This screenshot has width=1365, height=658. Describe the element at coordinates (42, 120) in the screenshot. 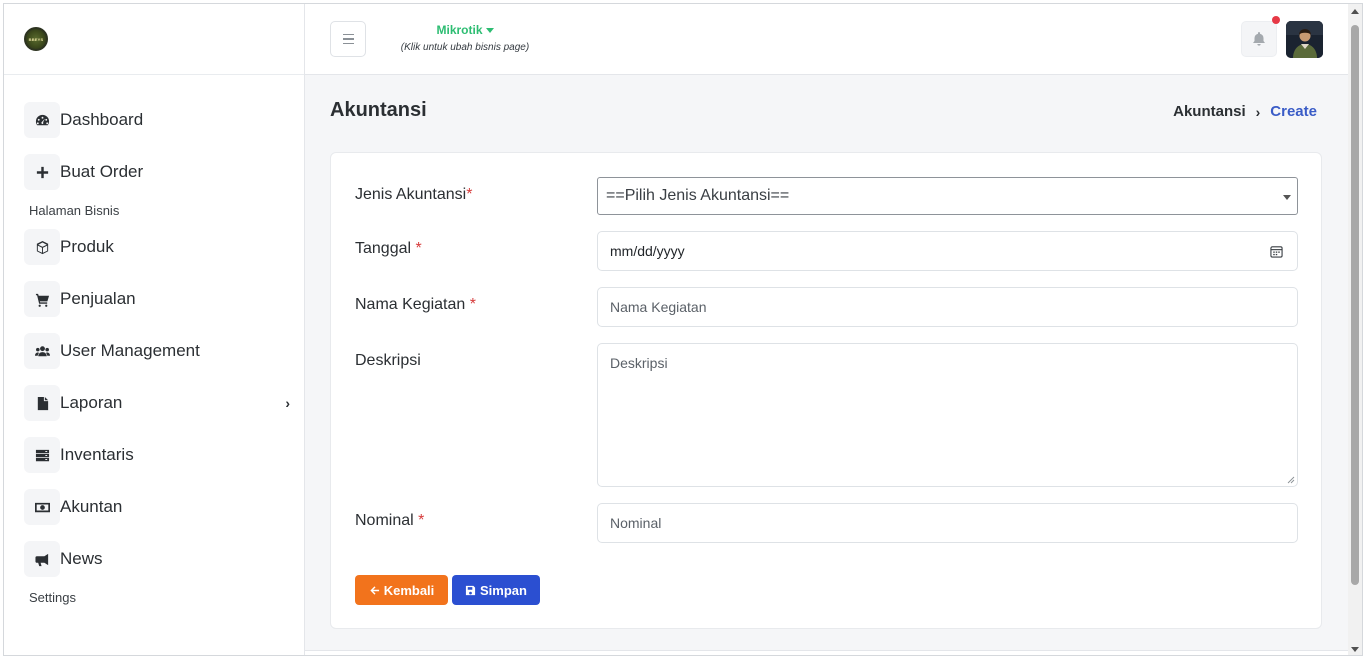

I see `dashboard-gauge-icon` at that location.